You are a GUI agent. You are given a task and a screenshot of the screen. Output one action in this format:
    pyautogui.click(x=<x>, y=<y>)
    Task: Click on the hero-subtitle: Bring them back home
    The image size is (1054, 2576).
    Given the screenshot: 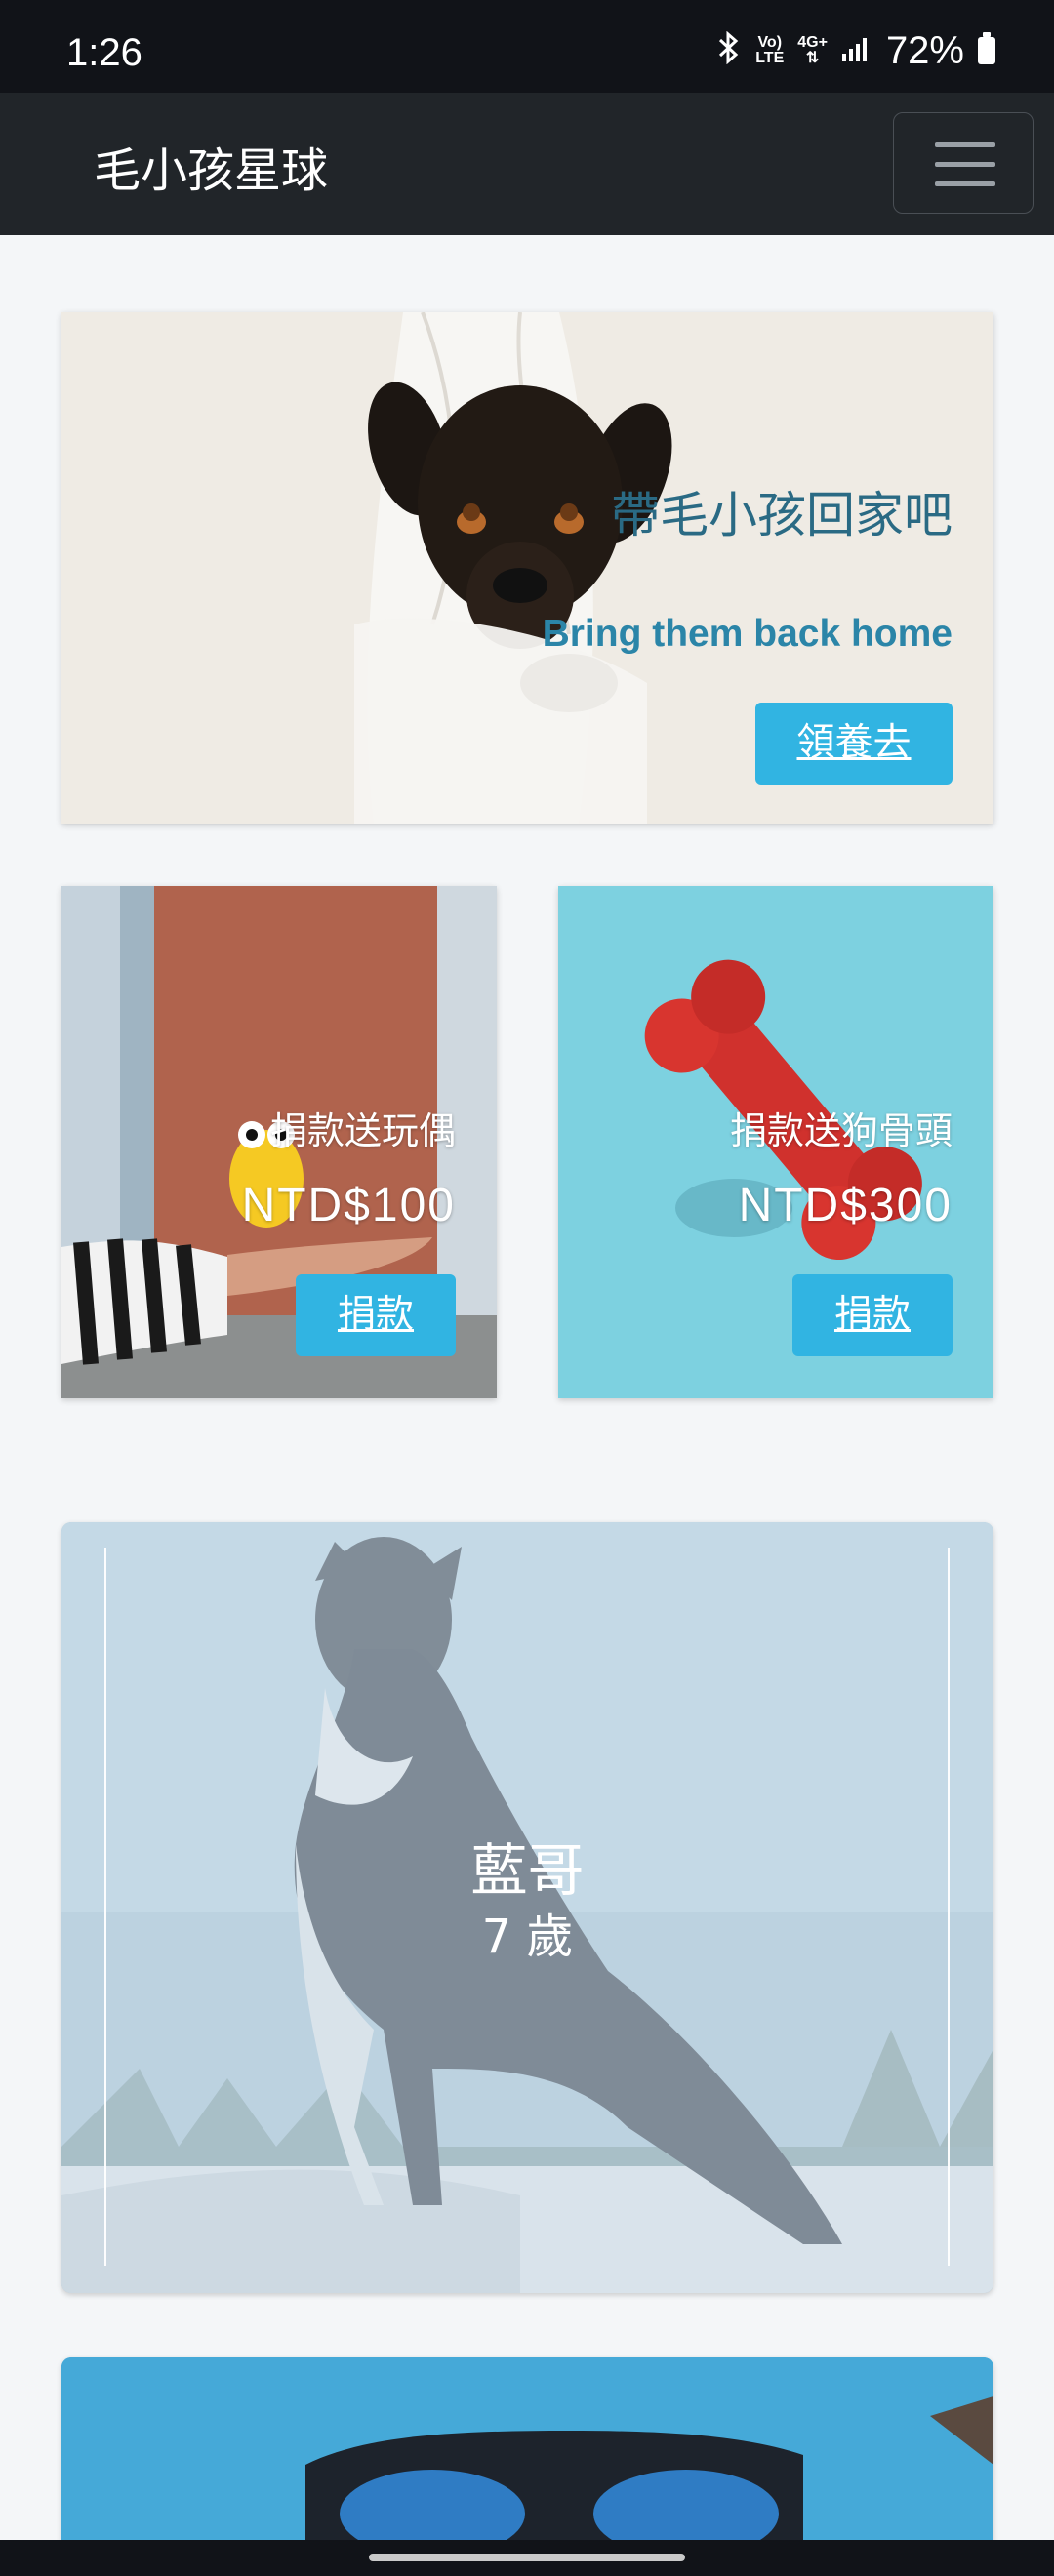 What is the action you would take?
    pyautogui.click(x=747, y=634)
    